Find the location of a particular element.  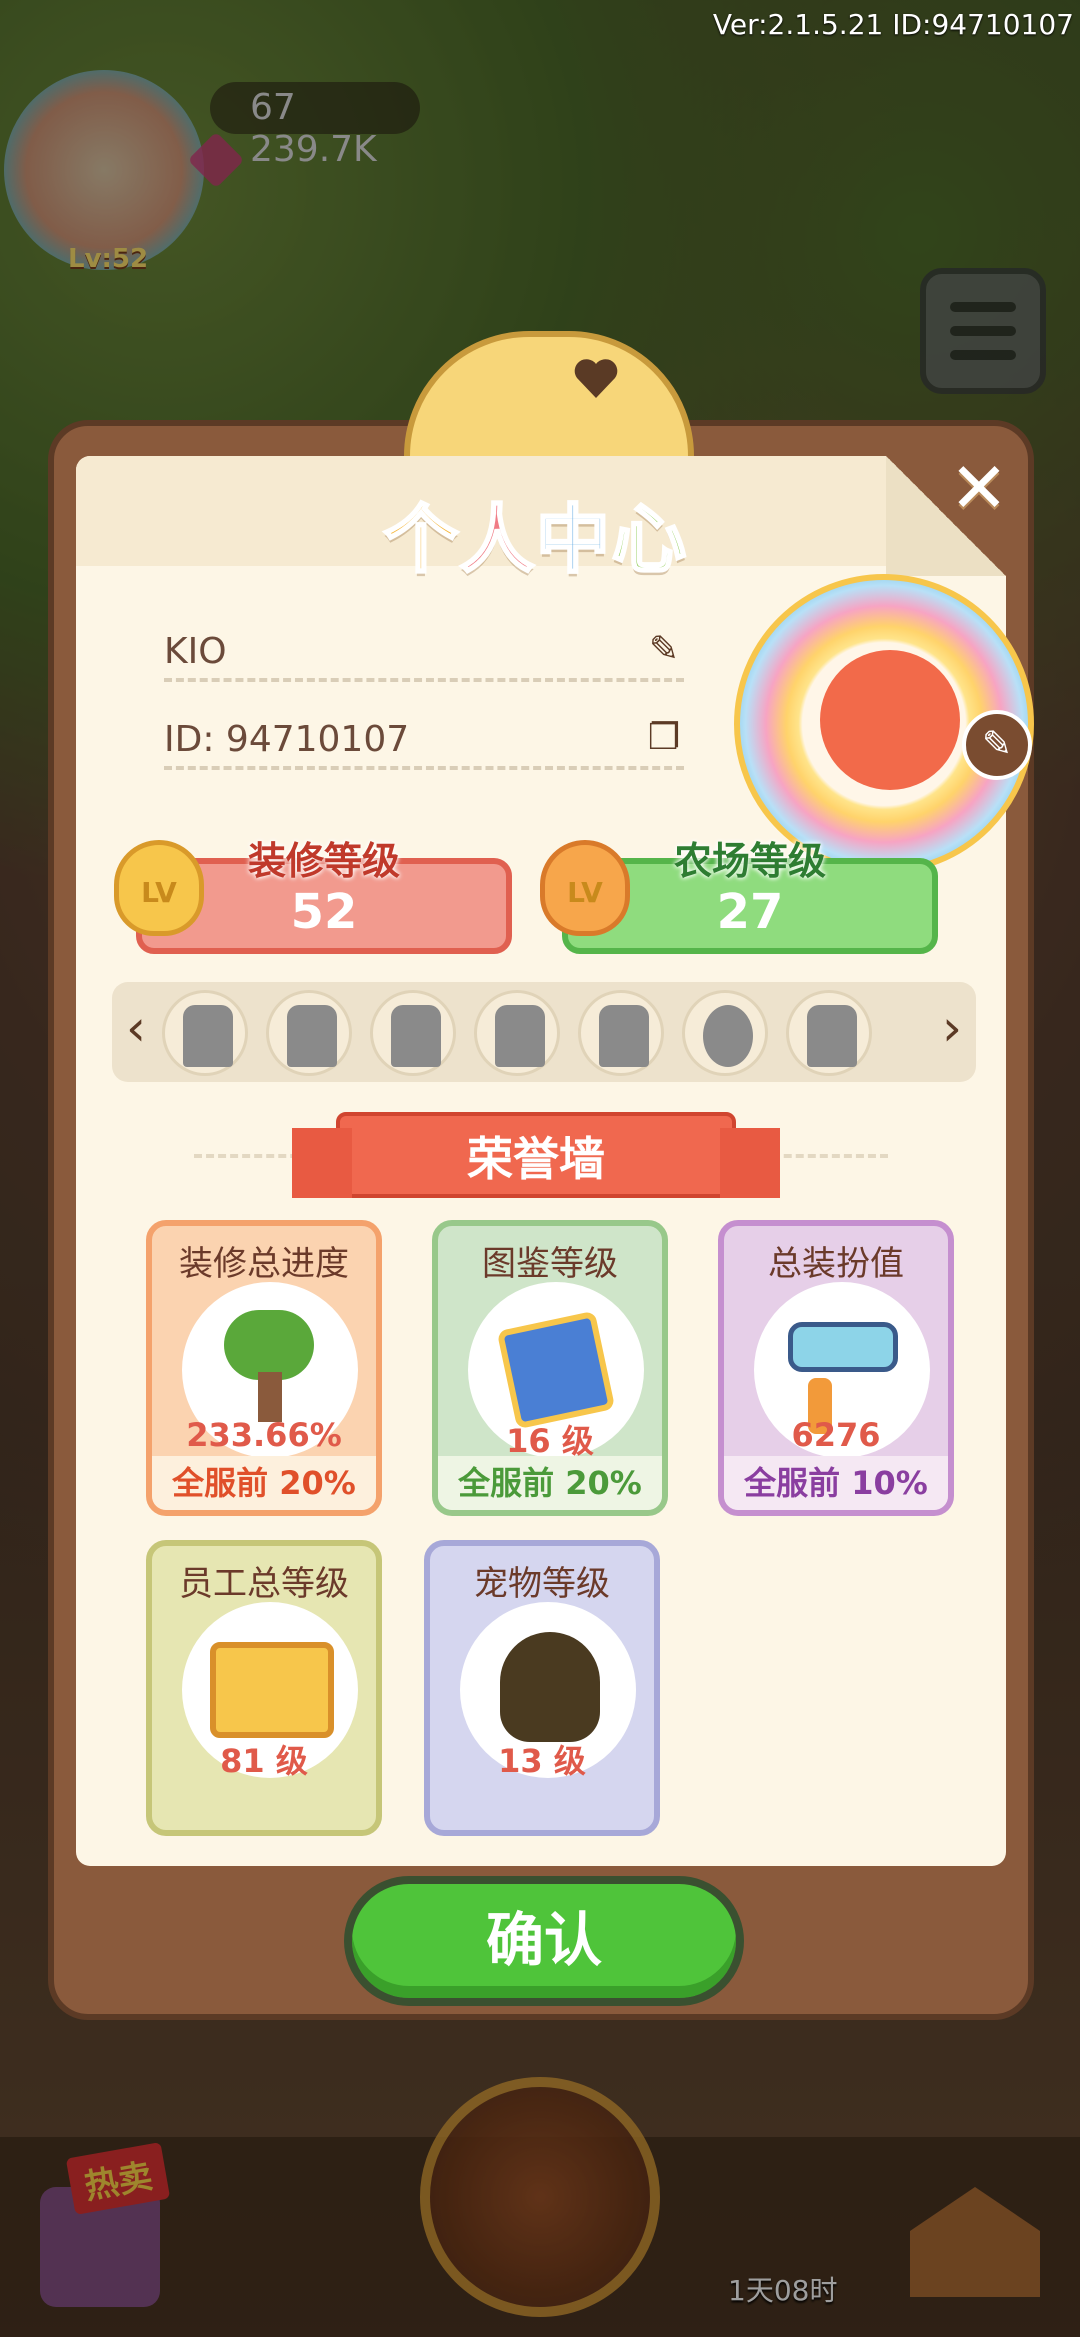

card-title: 装修总进度 is located at coordinates (264, 1264).